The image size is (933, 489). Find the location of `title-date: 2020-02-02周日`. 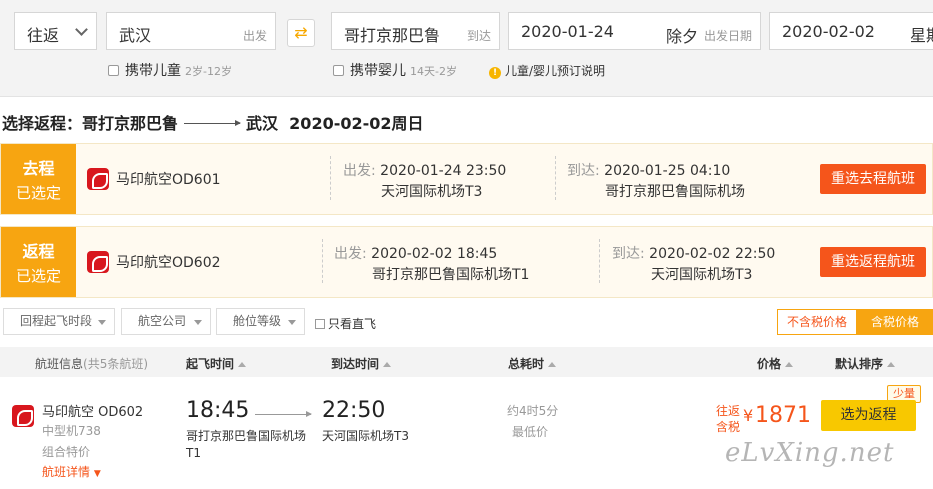

title-date: 2020-02-02周日 is located at coordinates (356, 123).